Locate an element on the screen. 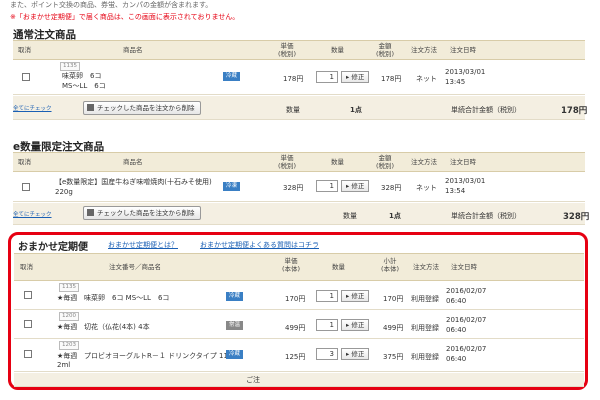 This screenshot has height=400, width=600. omakase-table-header: 取消 注文番号／商品名 単価 (本体) 数量 小計 (本体) 注文方法 注文日時 is located at coordinates (299, 267).